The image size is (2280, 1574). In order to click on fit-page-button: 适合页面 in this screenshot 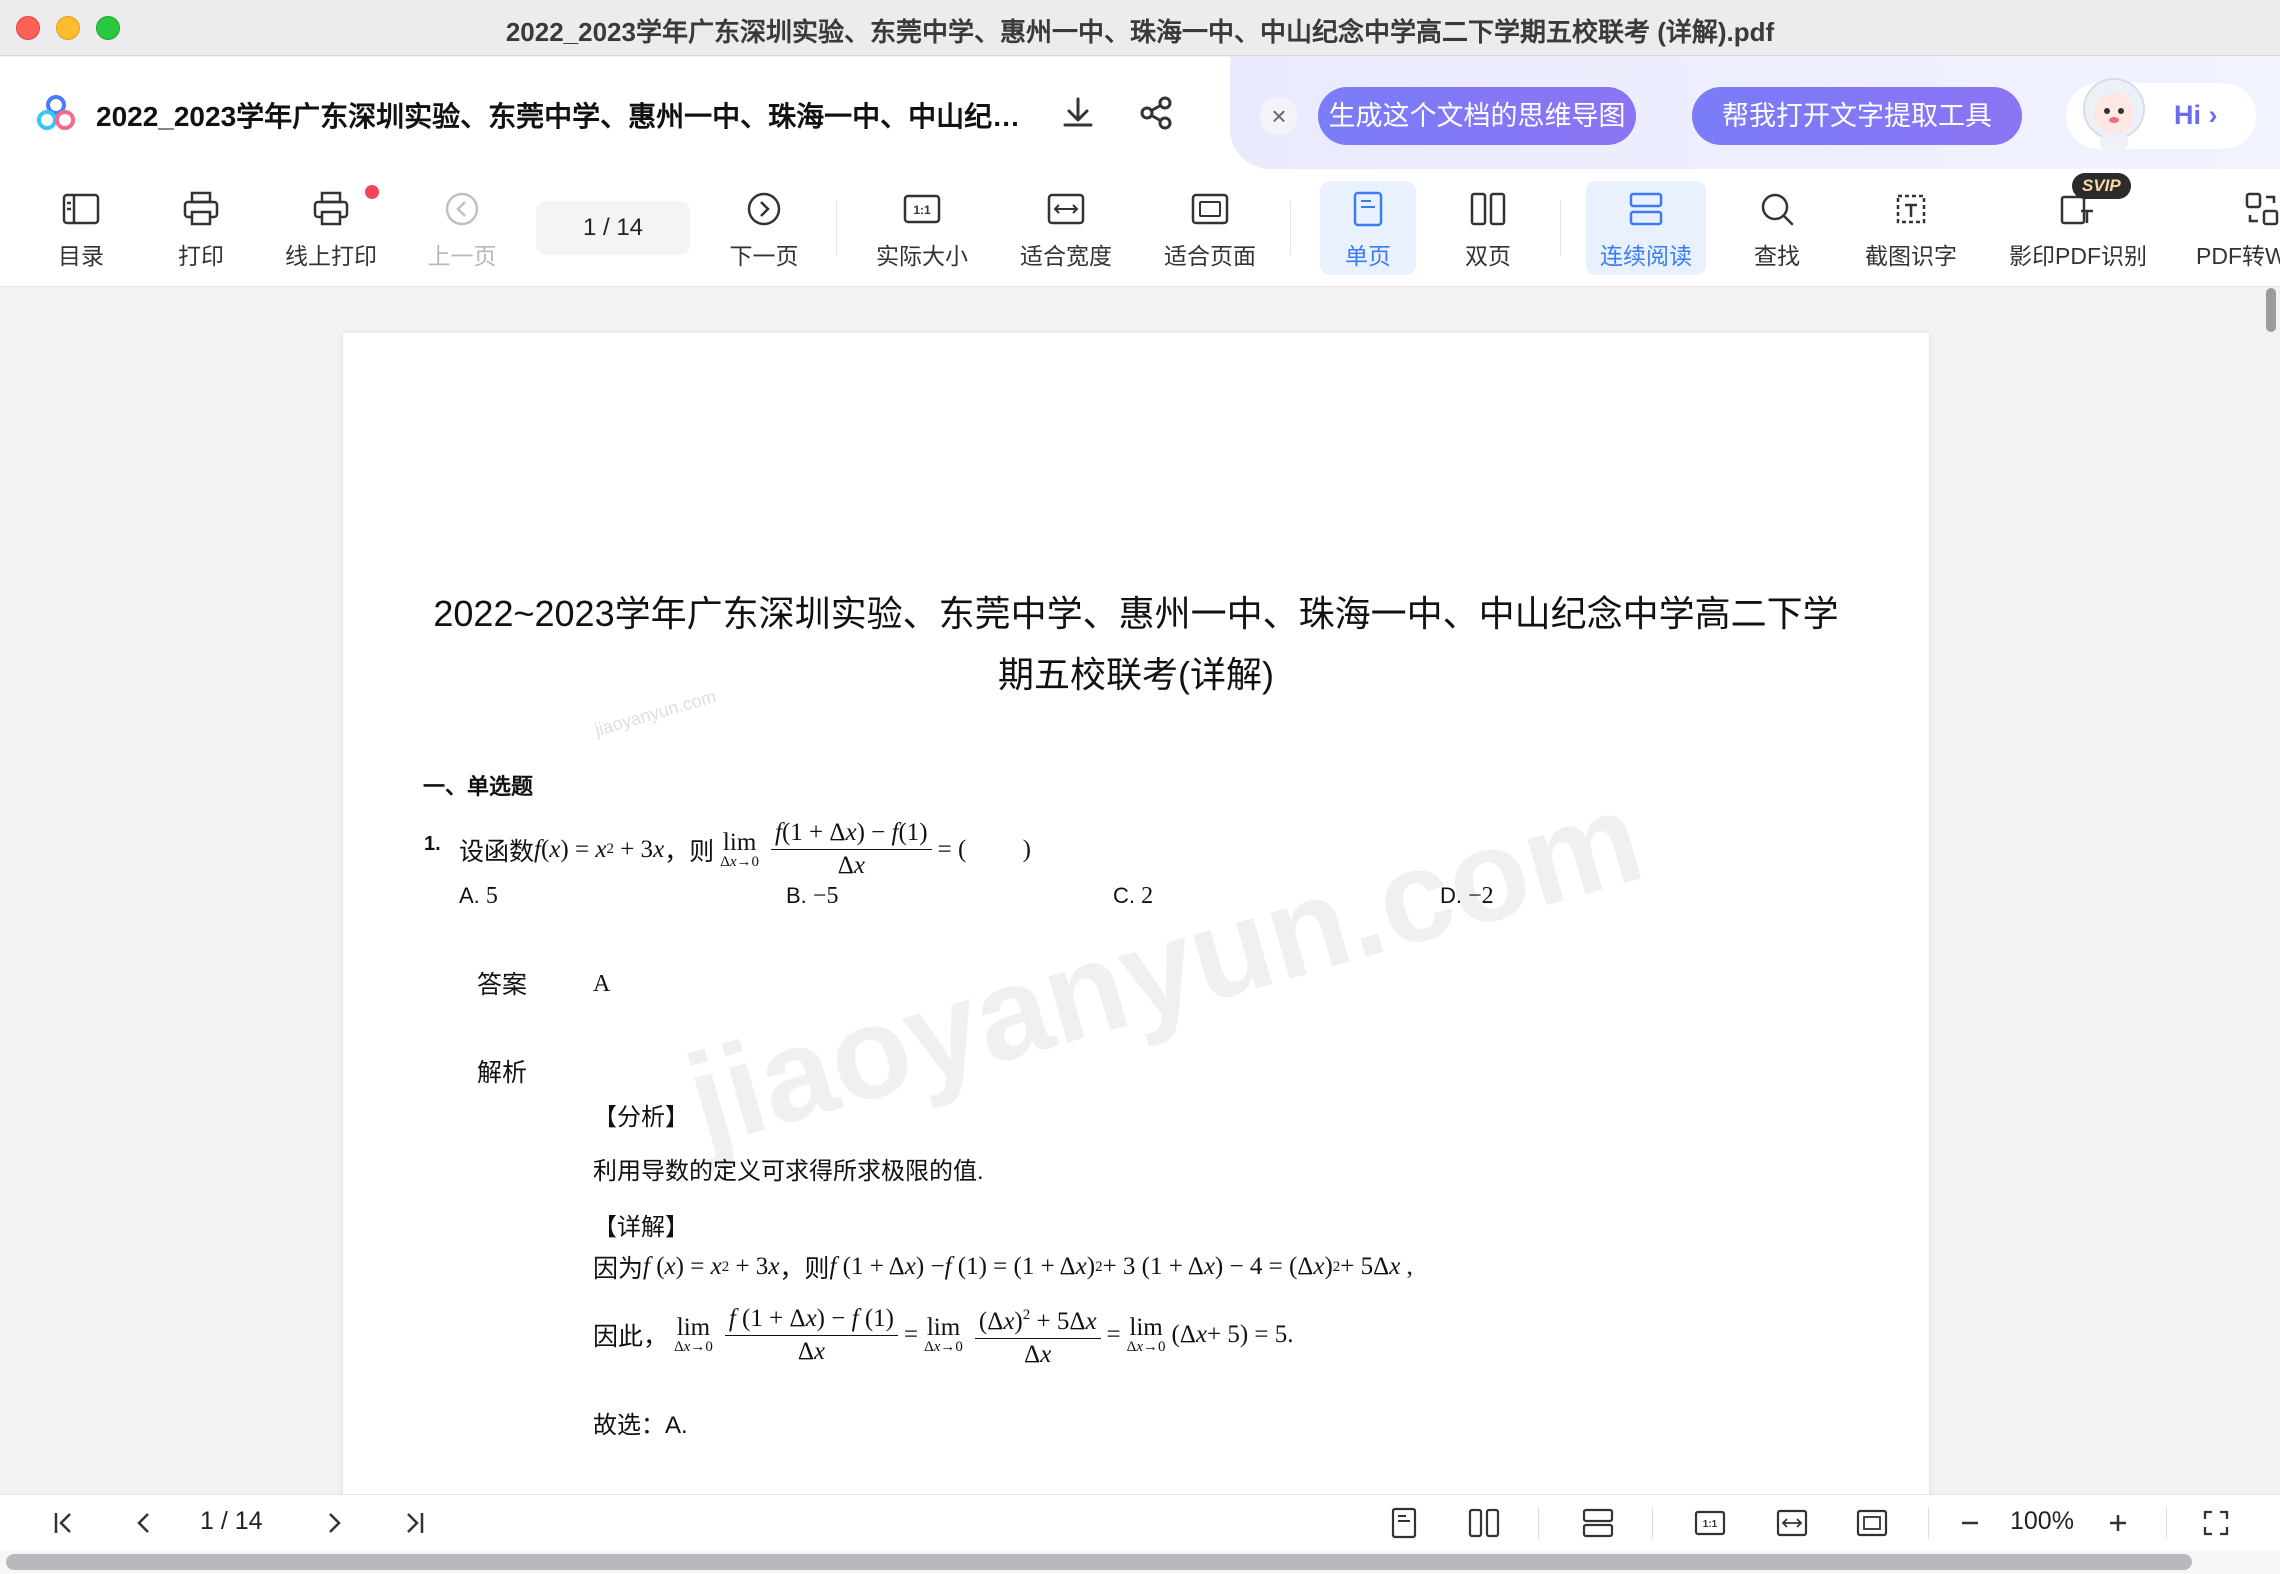, I will do `click(1210, 228)`.